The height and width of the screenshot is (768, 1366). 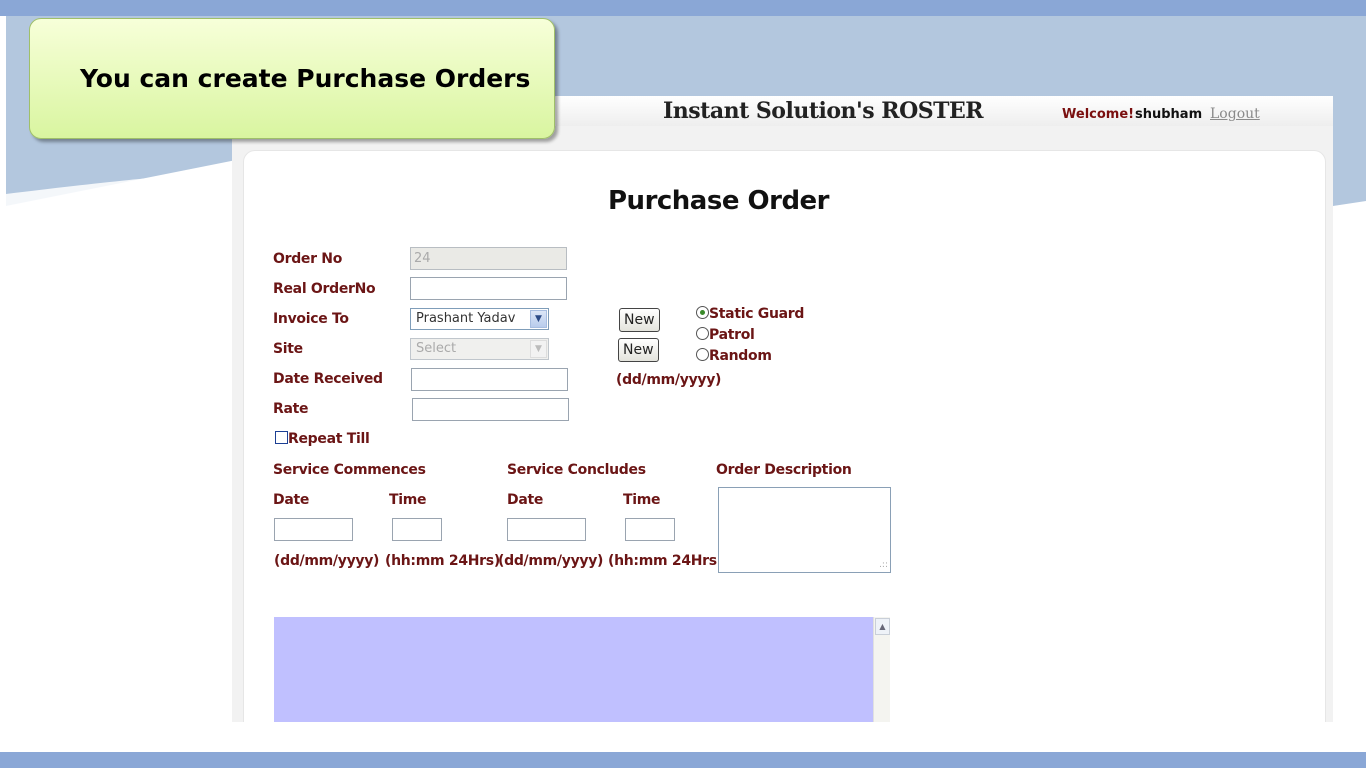 I want to click on commences-time-input, so click(x=417, y=529).